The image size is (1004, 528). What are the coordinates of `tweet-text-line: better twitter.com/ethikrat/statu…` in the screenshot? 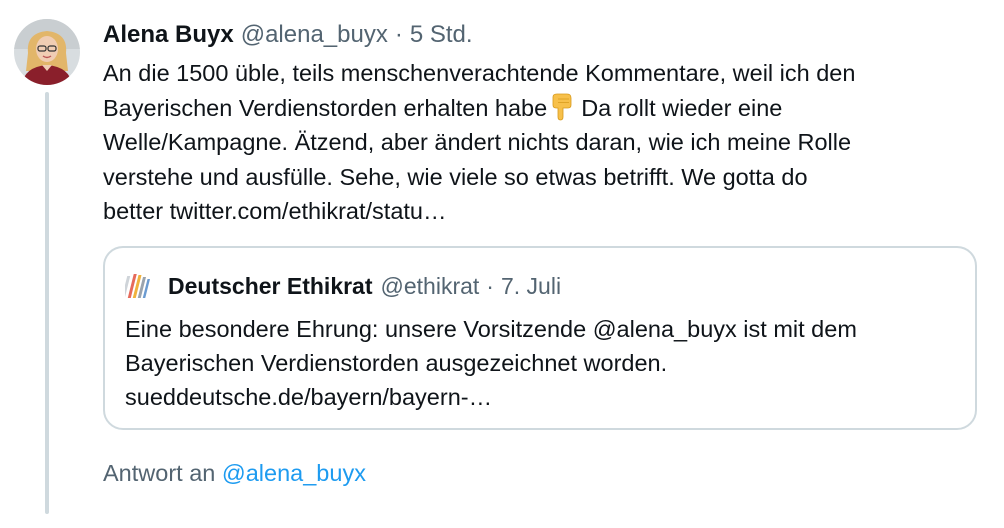 It's located at (543, 211).